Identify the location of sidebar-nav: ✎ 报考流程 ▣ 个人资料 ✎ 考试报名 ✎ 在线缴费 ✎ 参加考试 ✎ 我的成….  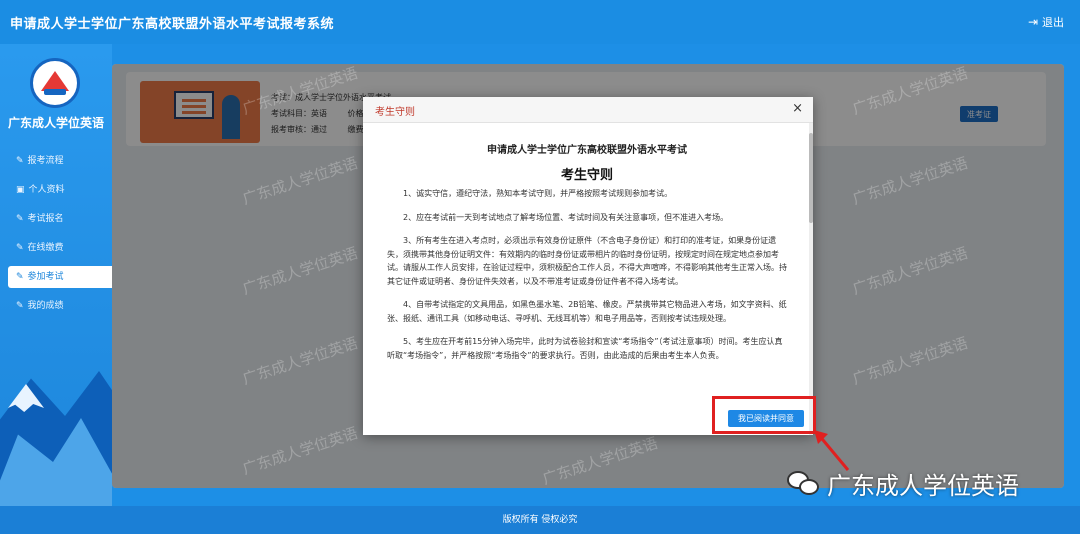
(60, 237).